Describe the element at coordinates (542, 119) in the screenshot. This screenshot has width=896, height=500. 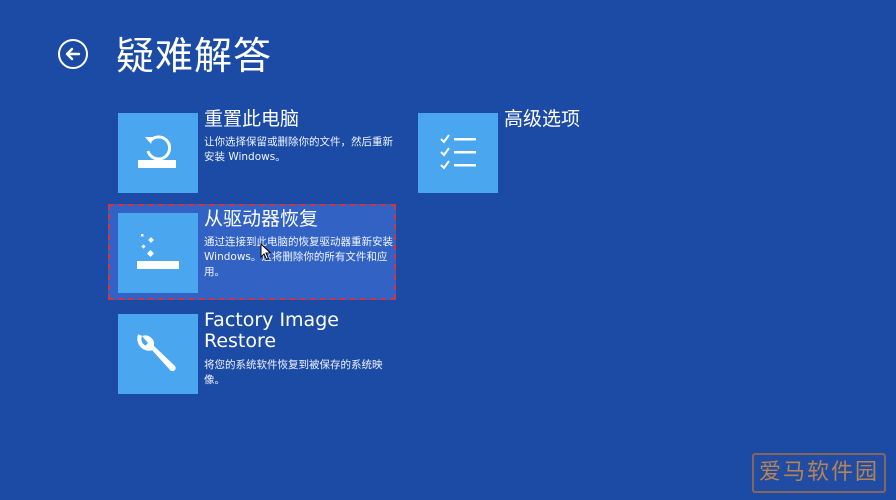
I see `option-title: 高级选项` at that location.